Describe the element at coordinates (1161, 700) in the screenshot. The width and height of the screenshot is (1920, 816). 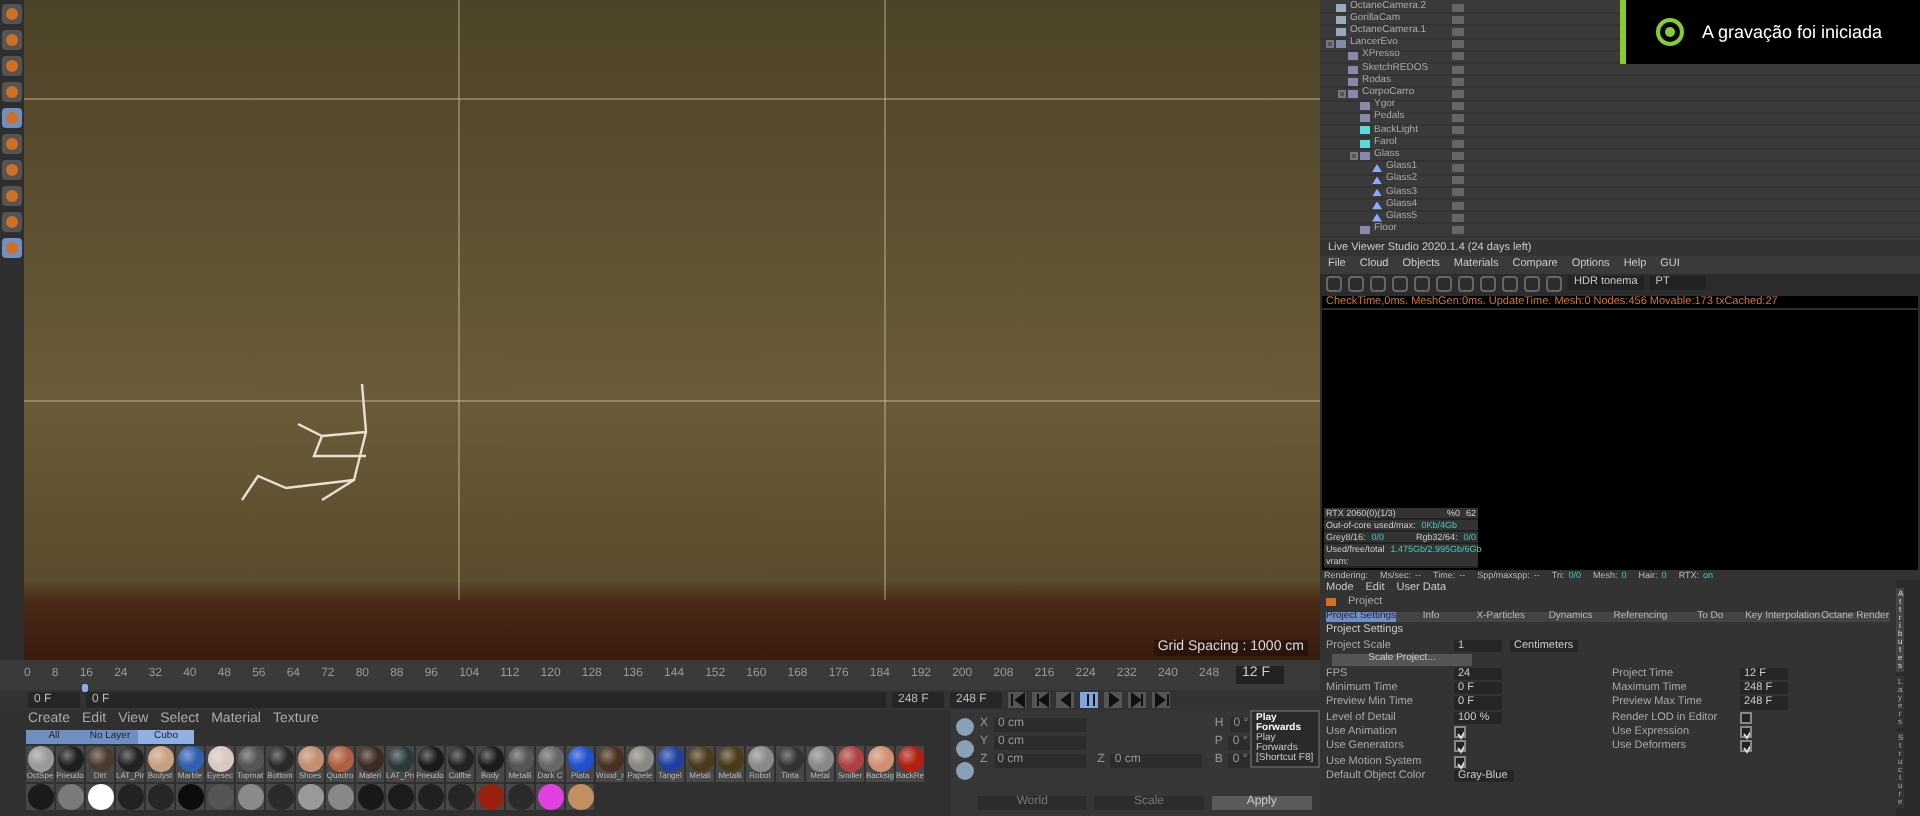
I see `last-button` at that location.